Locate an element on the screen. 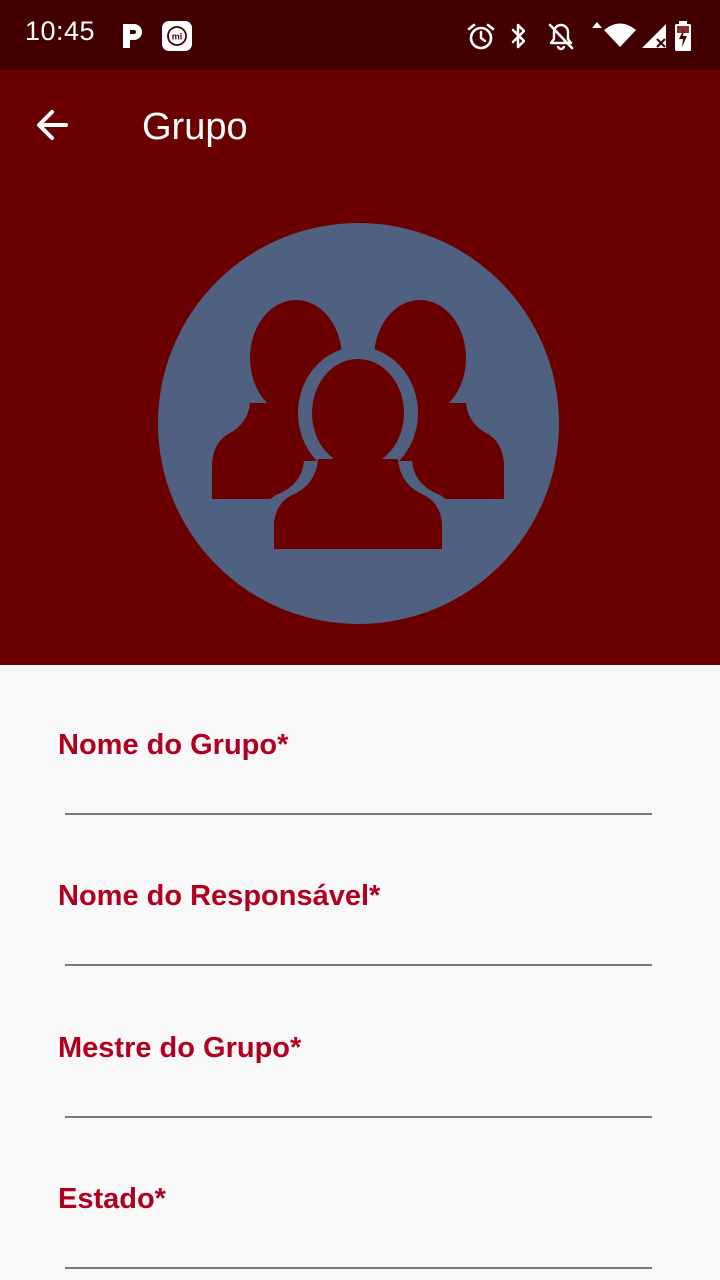 This screenshot has width=720, height=1280. field-label: Nome do Grupo* is located at coordinates (173, 745).